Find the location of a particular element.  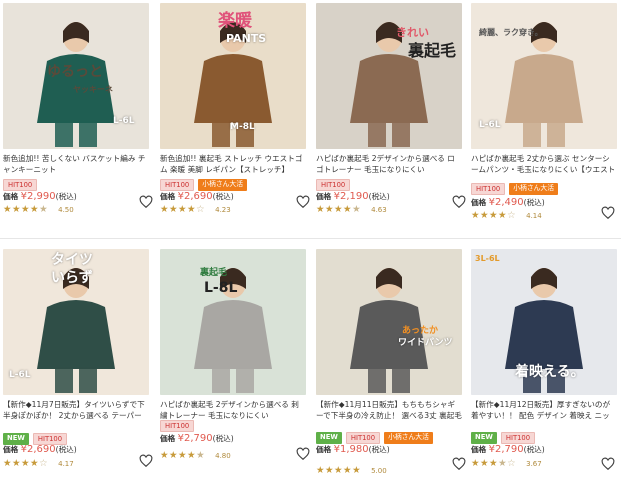

image-overlay-text: 3L-6L is located at coordinates (487, 258).